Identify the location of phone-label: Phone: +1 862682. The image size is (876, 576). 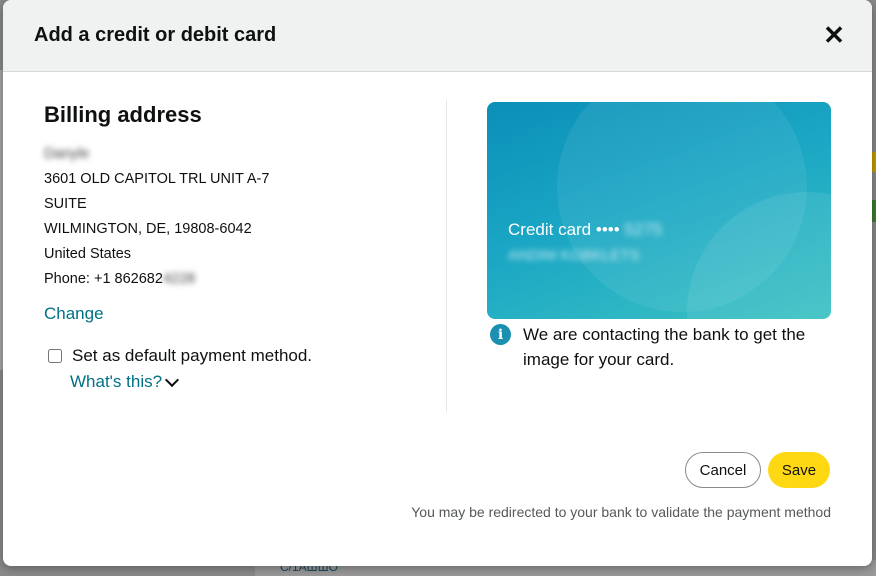
(103, 279).